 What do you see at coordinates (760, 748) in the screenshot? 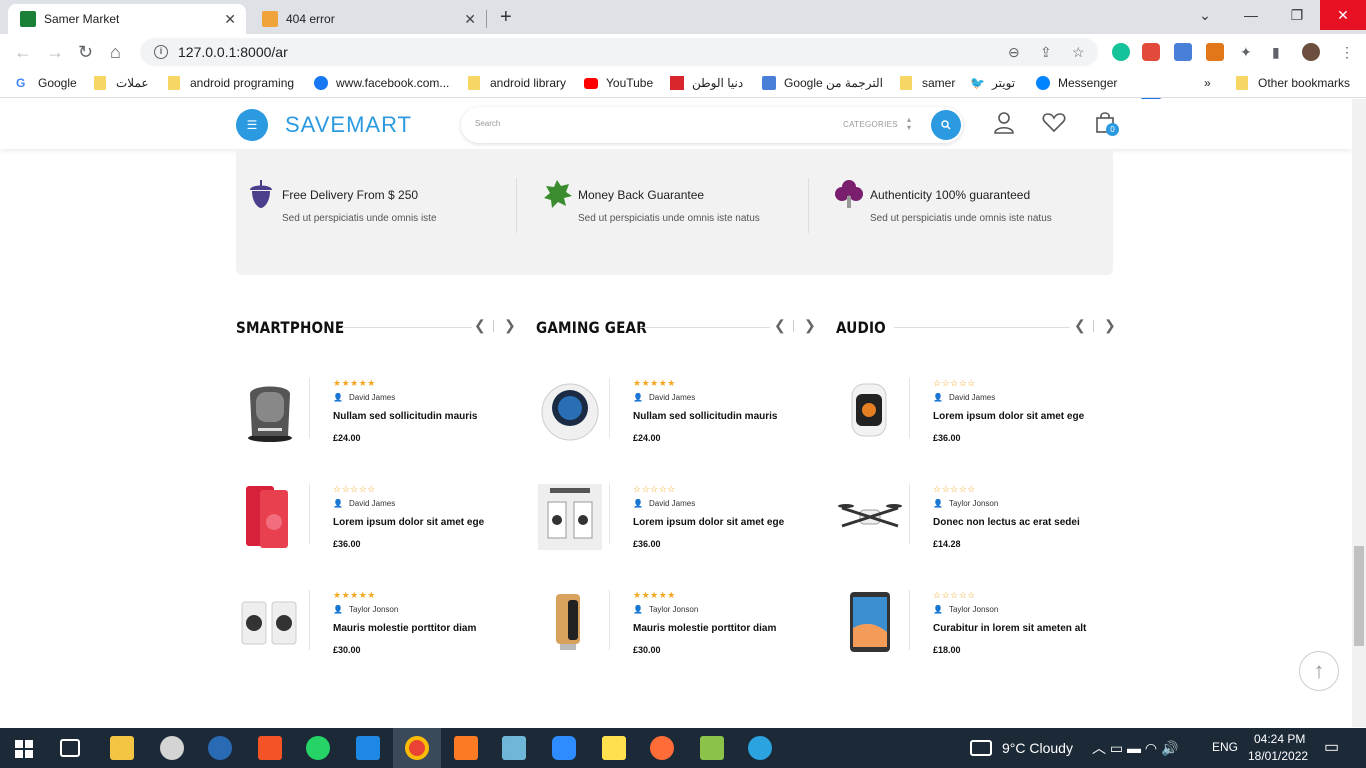
I see `telegram-icon` at bounding box center [760, 748].